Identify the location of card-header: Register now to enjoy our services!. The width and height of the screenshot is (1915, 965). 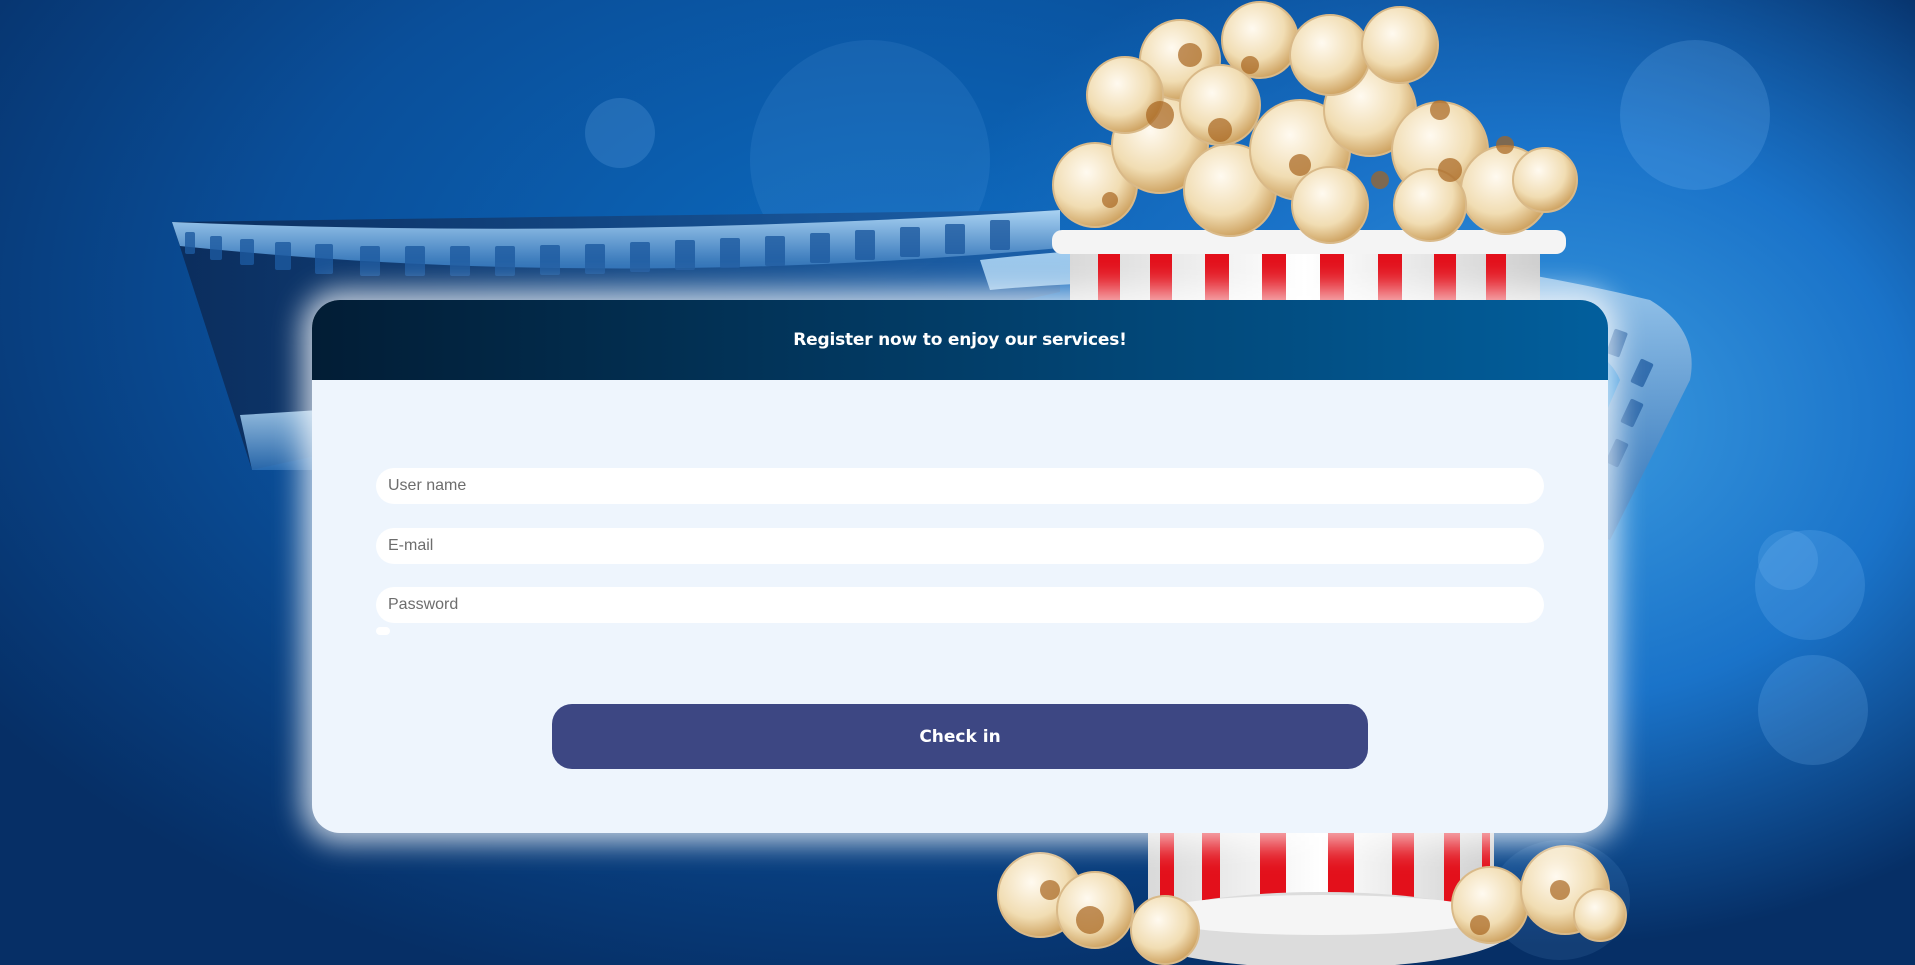
(960, 340).